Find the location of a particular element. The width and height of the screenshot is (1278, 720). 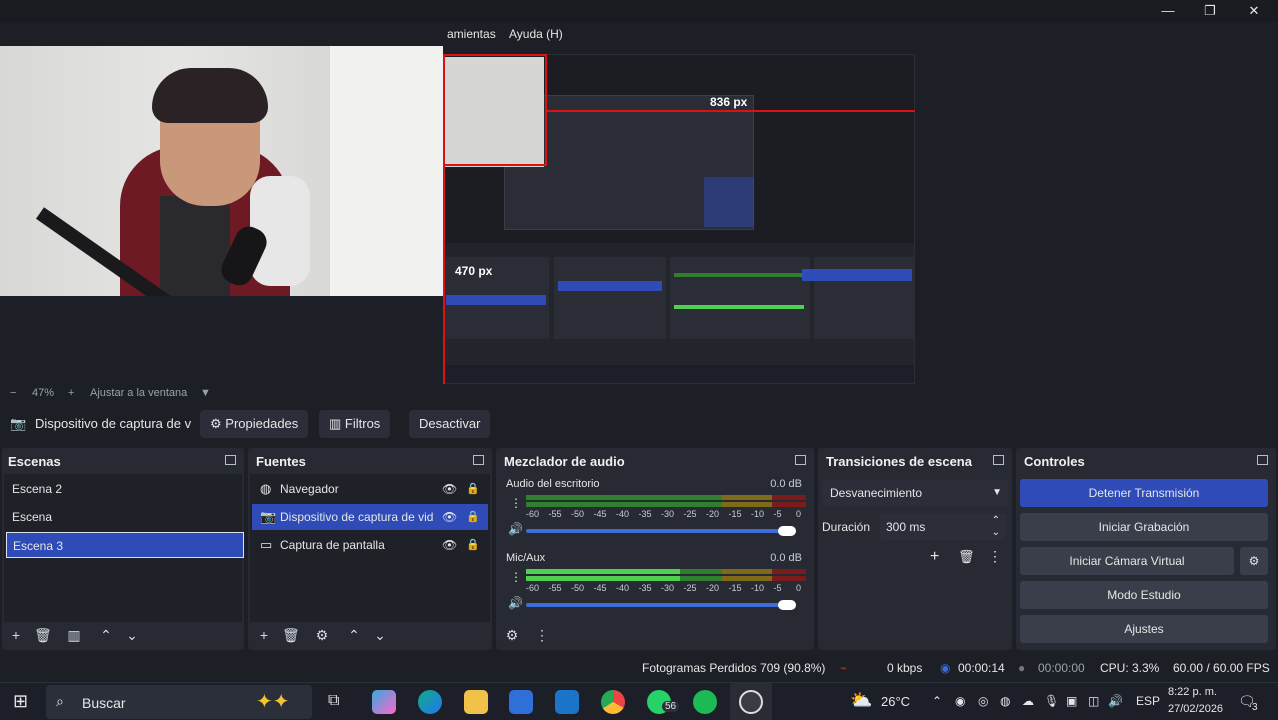

scene-item: Escena 2 is located at coordinates (125, 489).